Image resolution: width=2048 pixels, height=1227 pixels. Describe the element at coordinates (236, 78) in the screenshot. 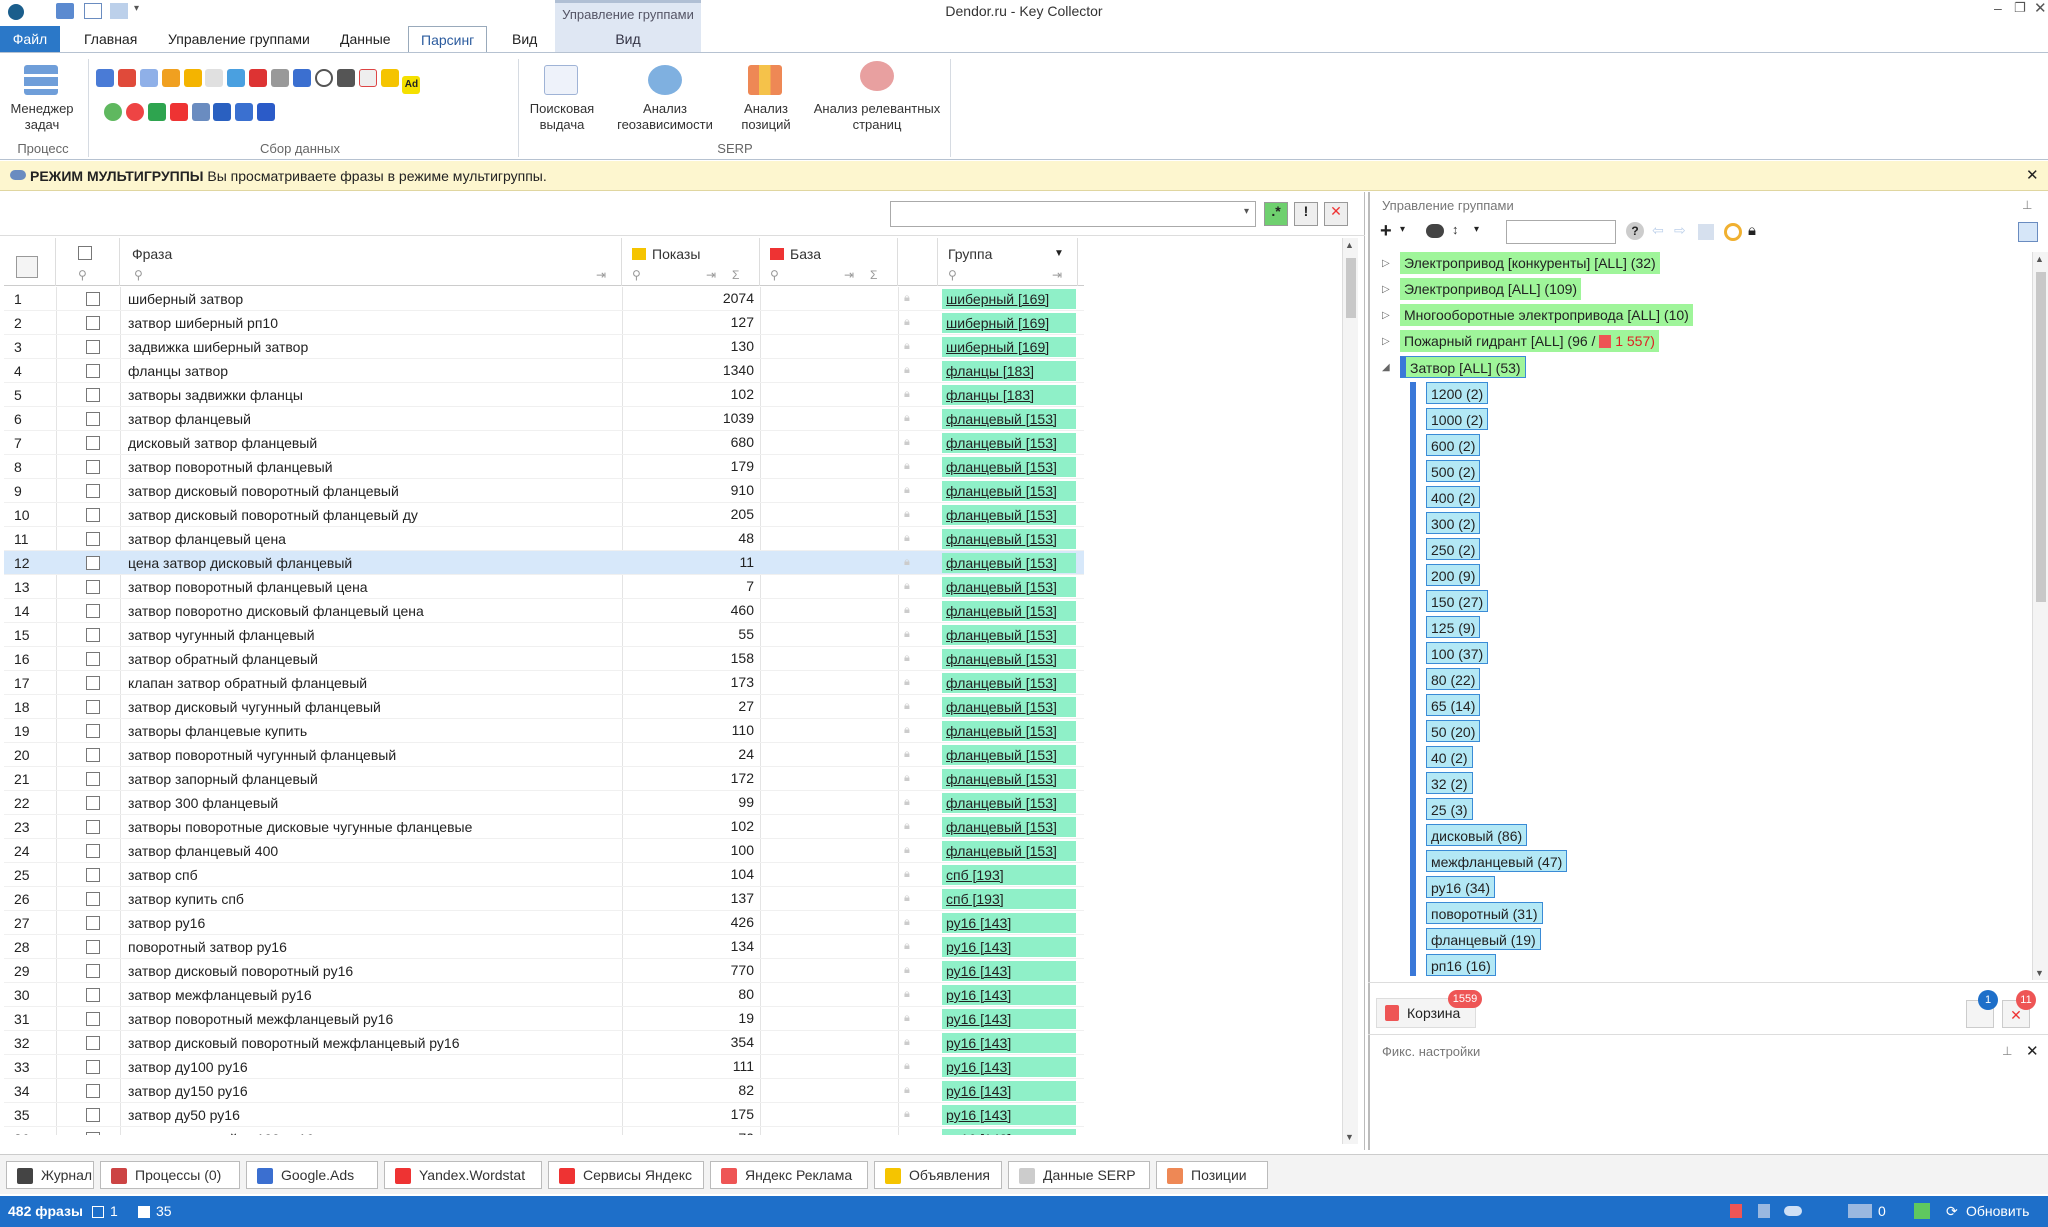

I see `trend-icon` at that location.